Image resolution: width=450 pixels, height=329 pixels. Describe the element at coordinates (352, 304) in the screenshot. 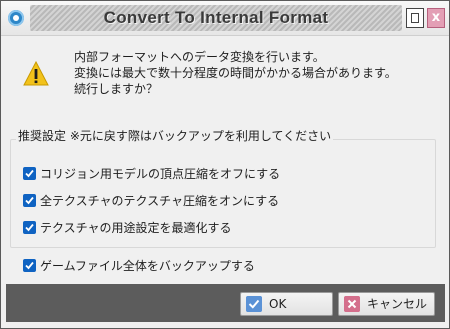

I see `cross-icon` at that location.